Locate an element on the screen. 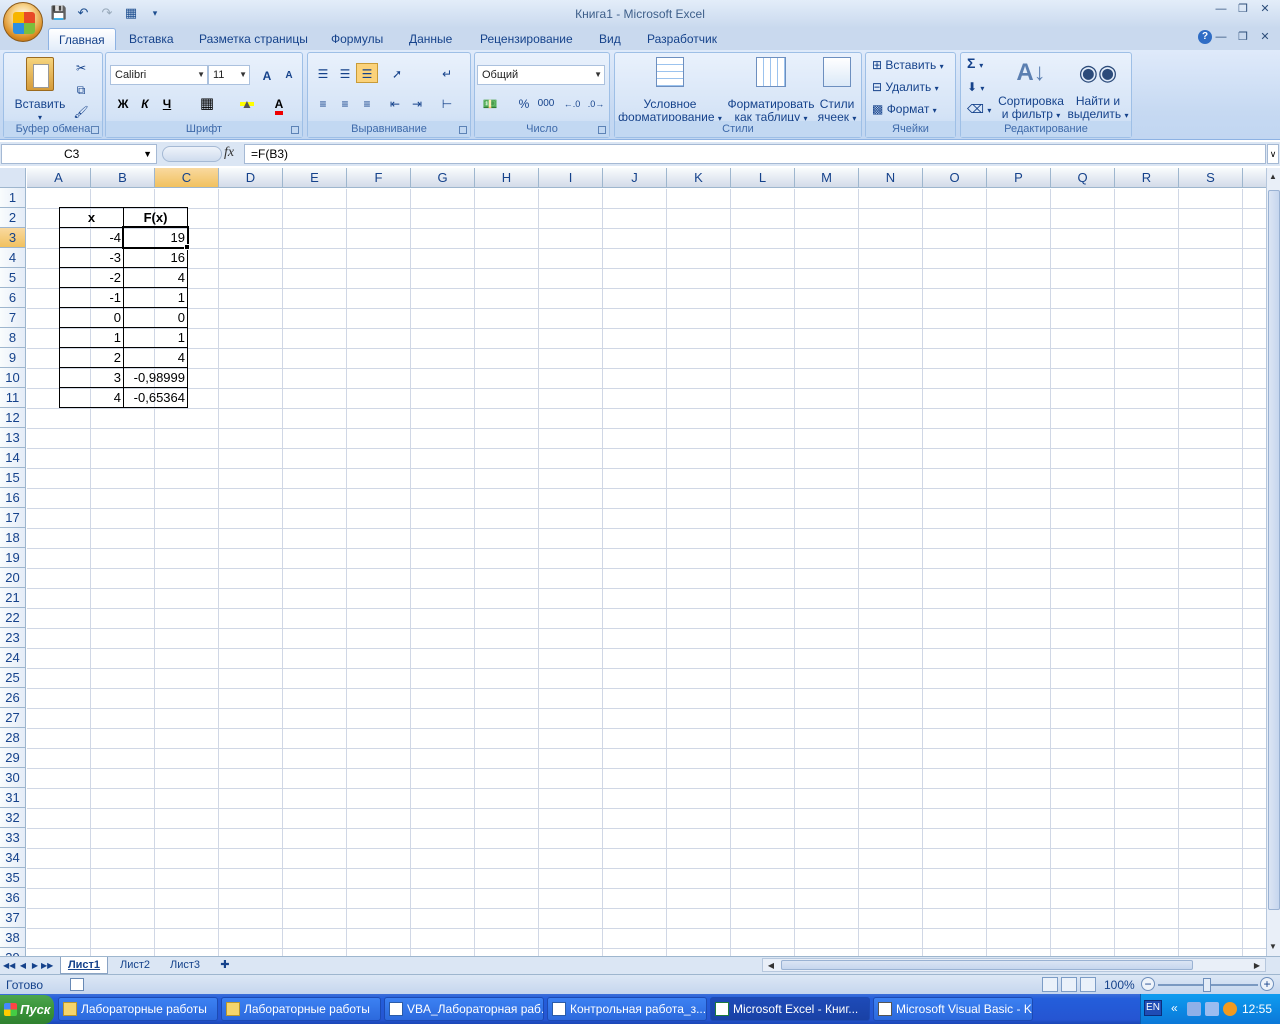 This screenshot has height=1024, width=1280. row-header-17: 17 is located at coordinates (13, 518).